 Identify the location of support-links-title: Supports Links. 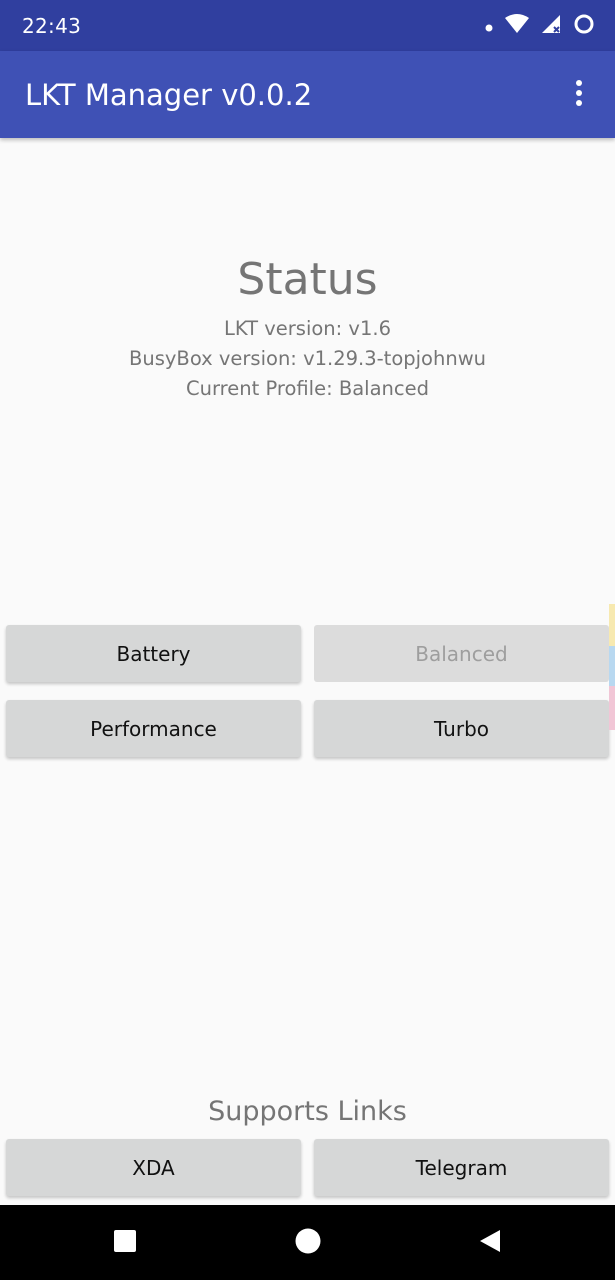
(307, 1111).